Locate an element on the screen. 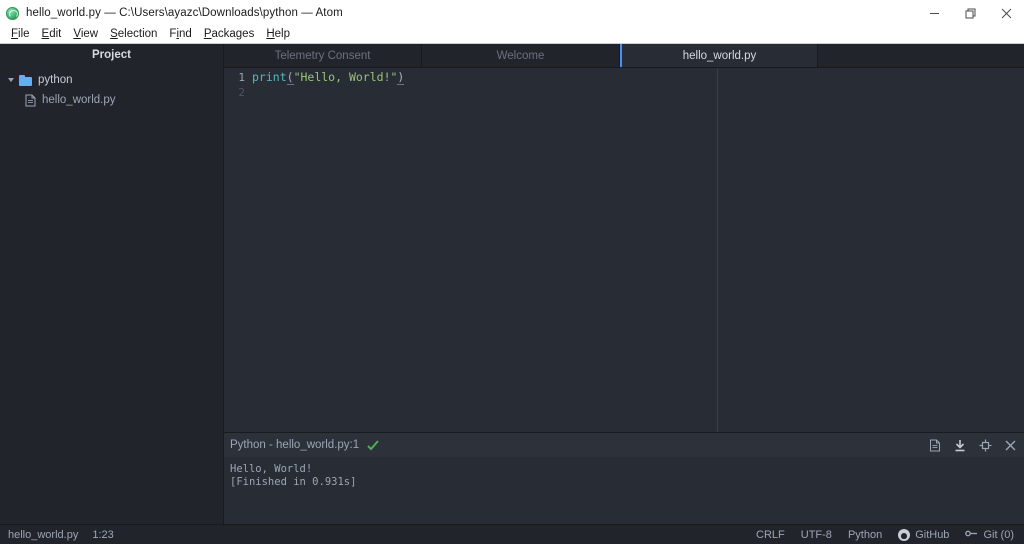 The width and height of the screenshot is (1024, 544). script-panel-header: Python - hello_world.py:1 is located at coordinates (624, 445).